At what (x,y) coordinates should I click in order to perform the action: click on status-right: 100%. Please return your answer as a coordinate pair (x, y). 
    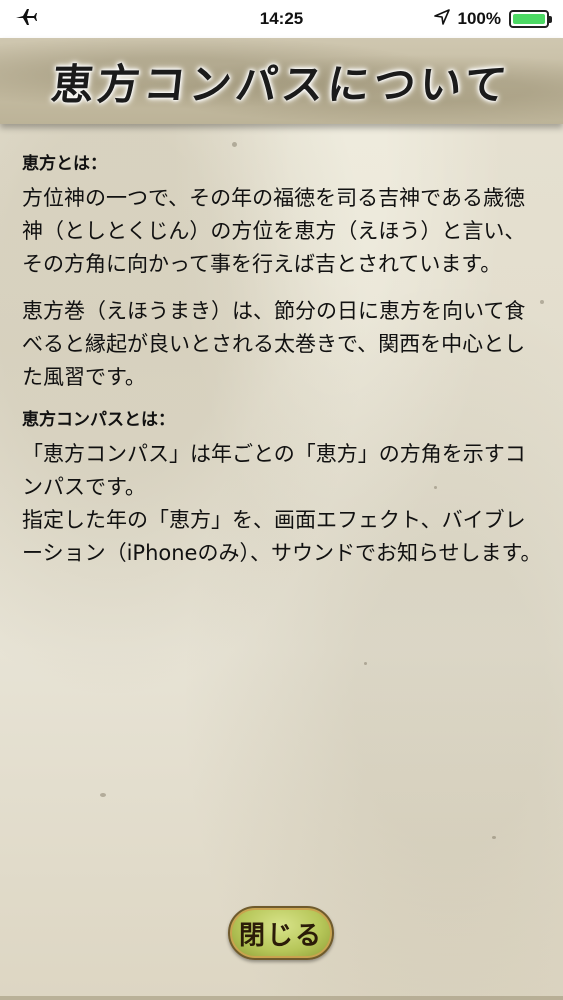
    Looking at the image, I should click on (492, 19).